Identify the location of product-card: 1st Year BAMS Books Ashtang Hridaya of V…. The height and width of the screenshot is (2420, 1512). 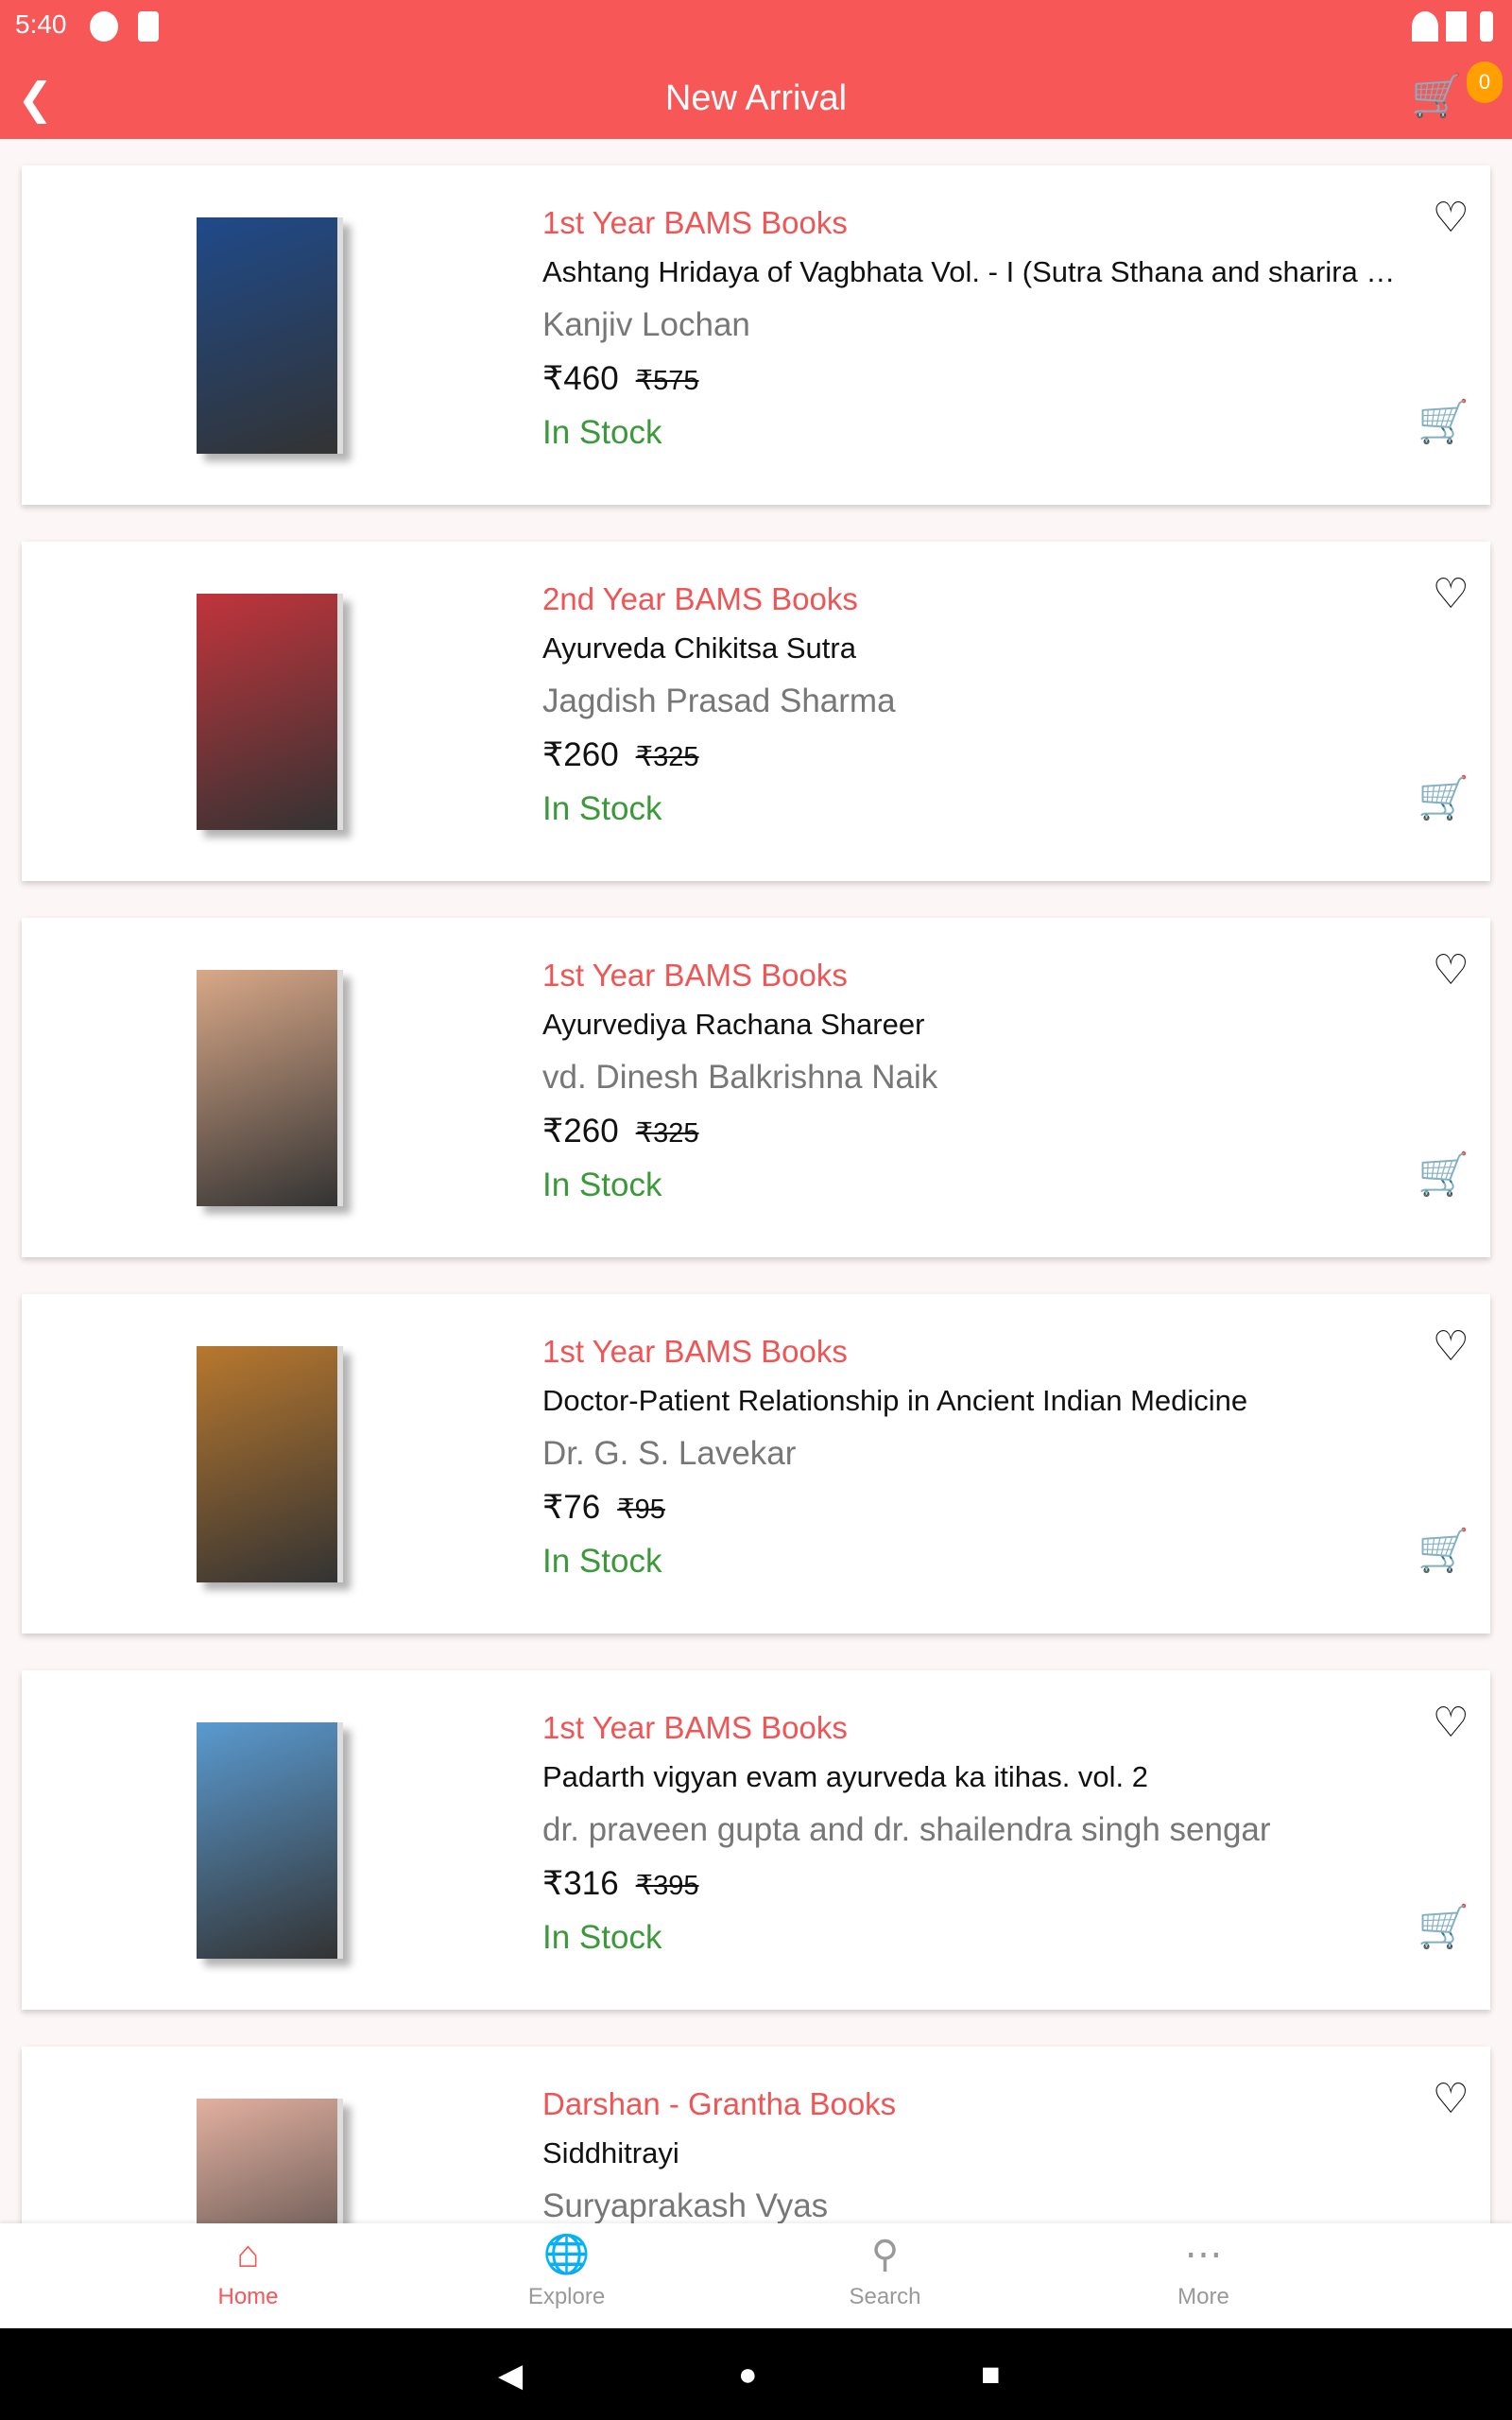
(756, 335).